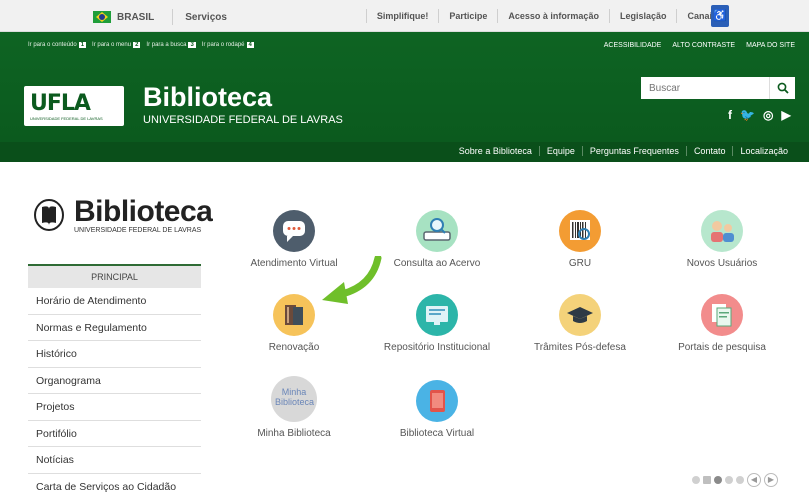  I want to click on skip-link-footer: Ir para o rodapé 4, so click(228, 45).